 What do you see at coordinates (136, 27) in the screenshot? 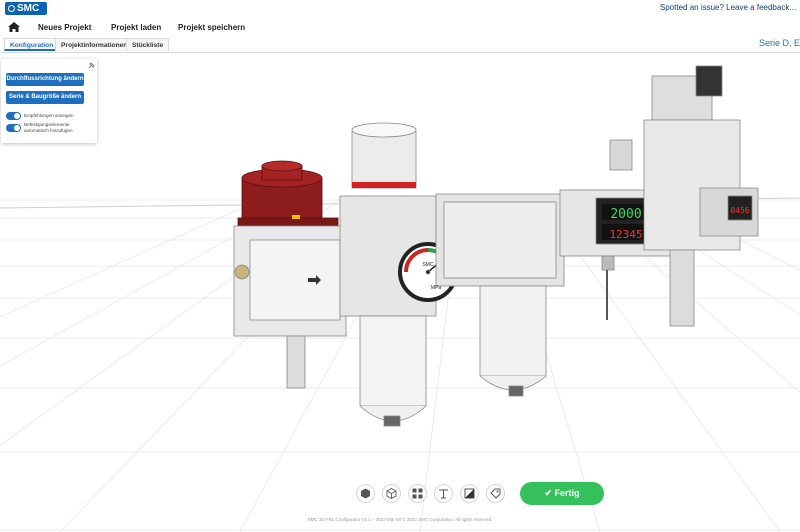
I see `menu-load-project: Projekt laden` at bounding box center [136, 27].